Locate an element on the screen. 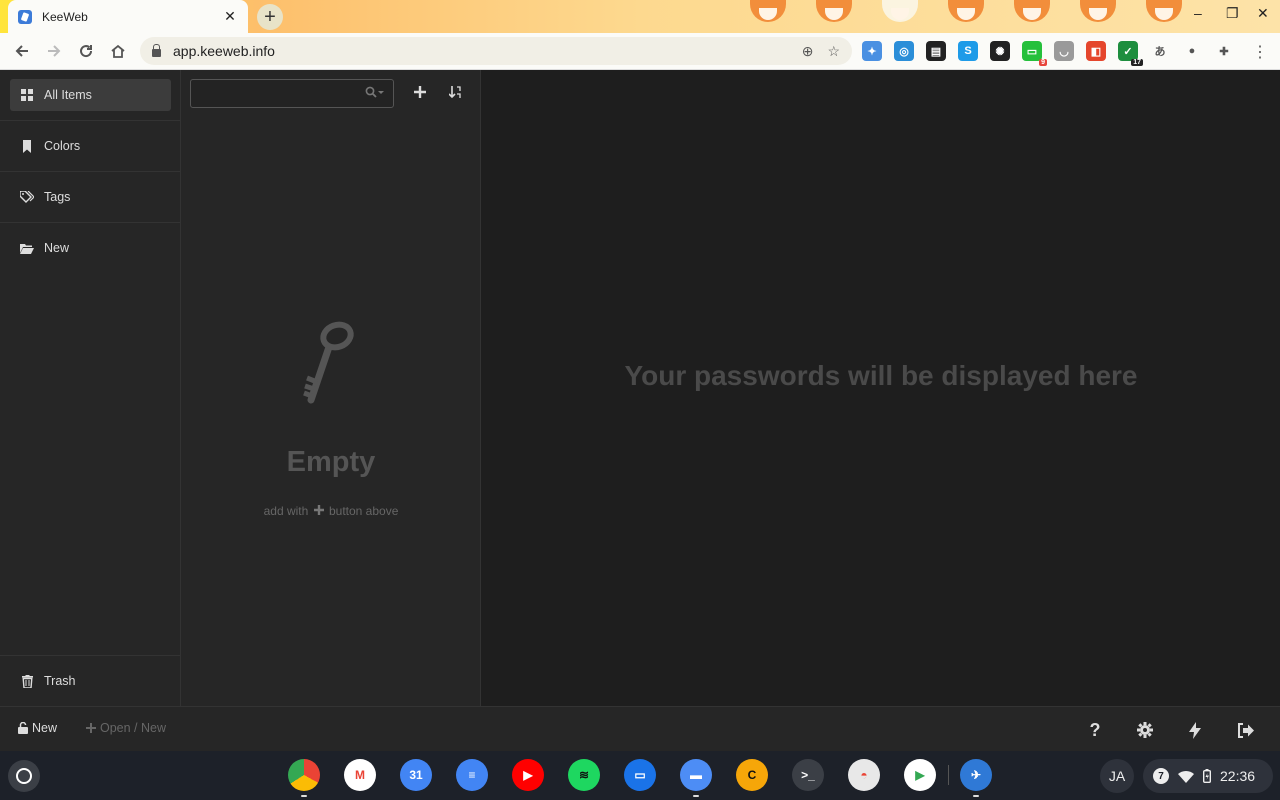 The height and width of the screenshot is (800, 1280). search-input is located at coordinates (292, 93).